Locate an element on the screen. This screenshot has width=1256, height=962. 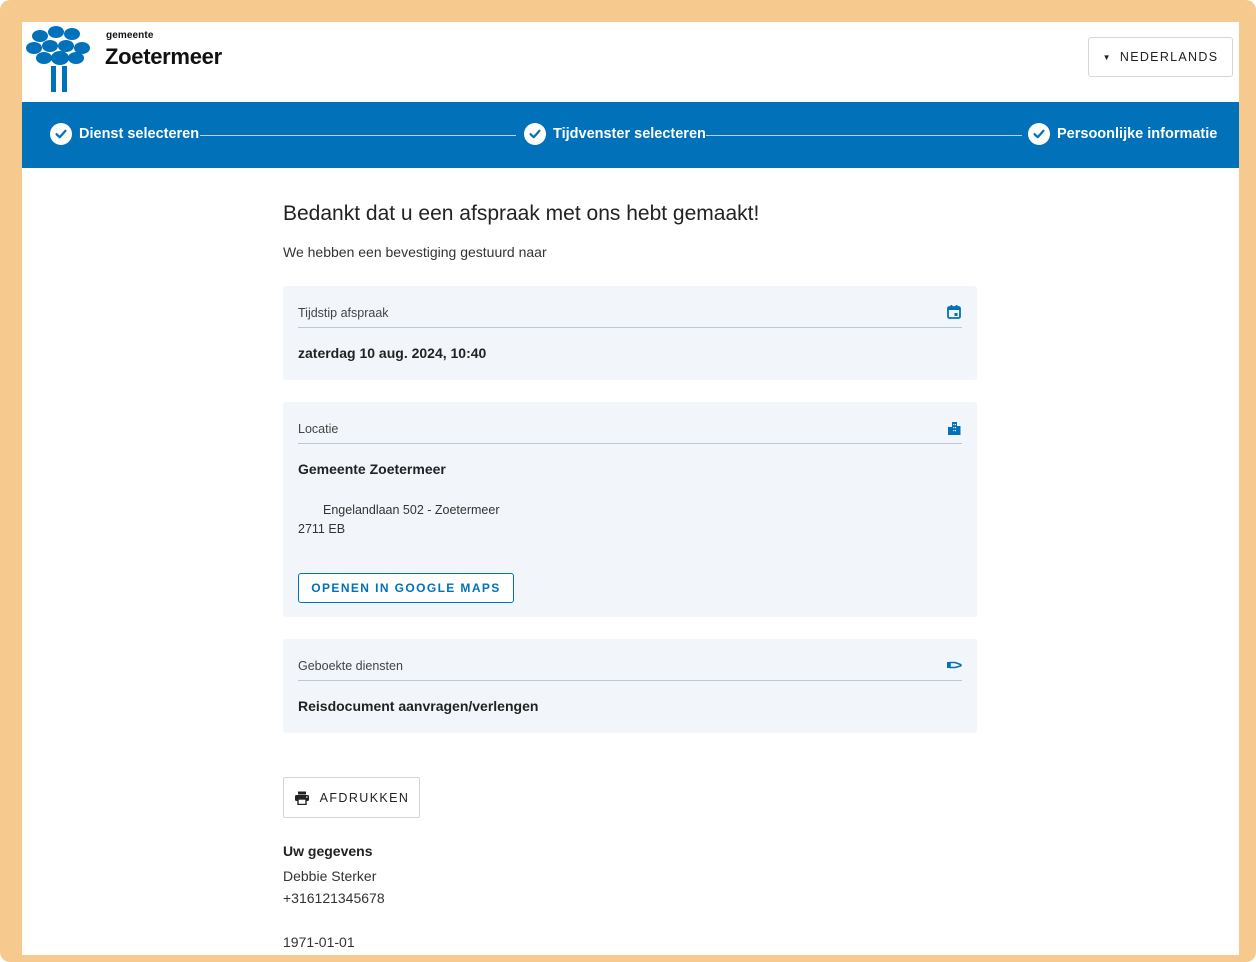
print-label: AFDRUKKEN is located at coordinates (364, 797).